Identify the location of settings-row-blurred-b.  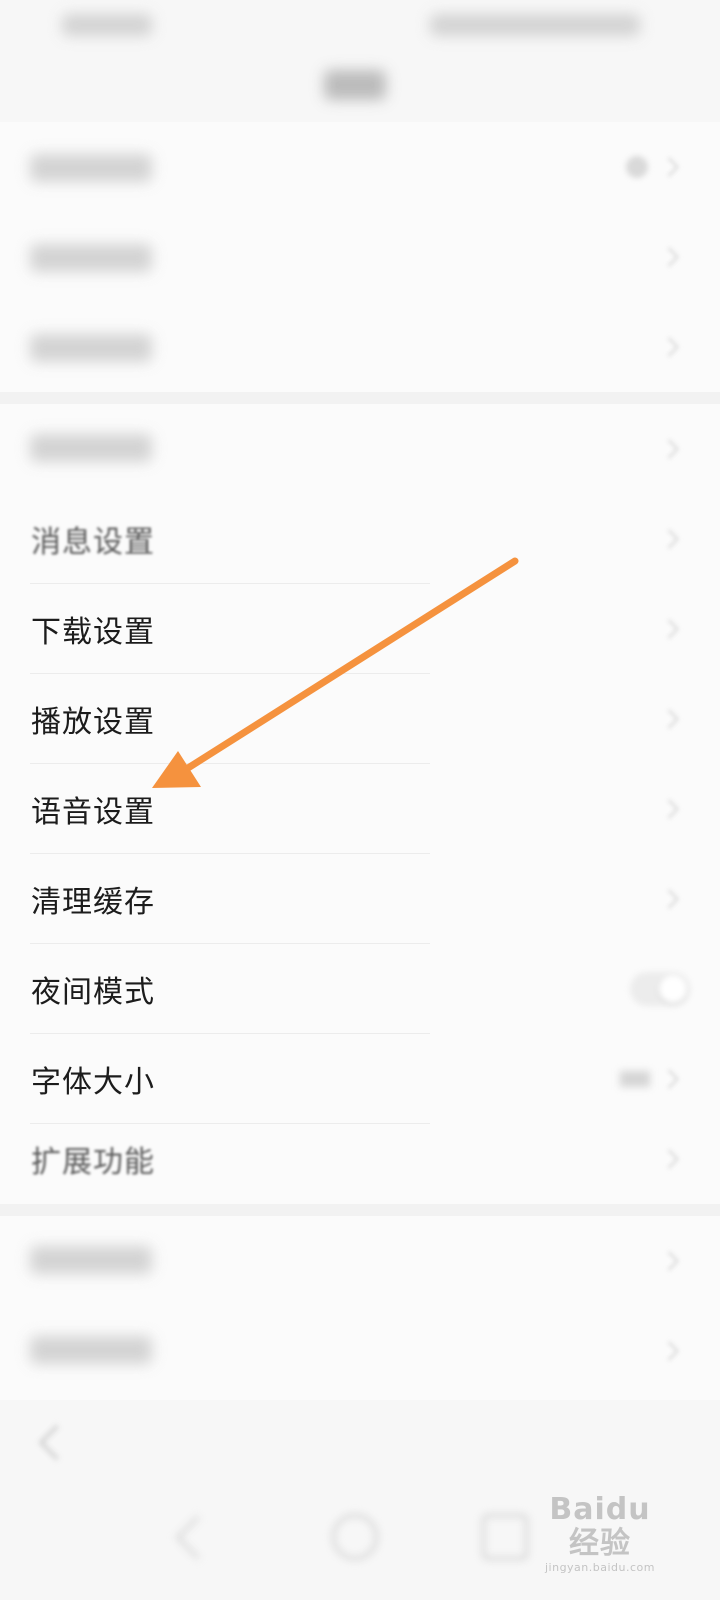
(360, 1351).